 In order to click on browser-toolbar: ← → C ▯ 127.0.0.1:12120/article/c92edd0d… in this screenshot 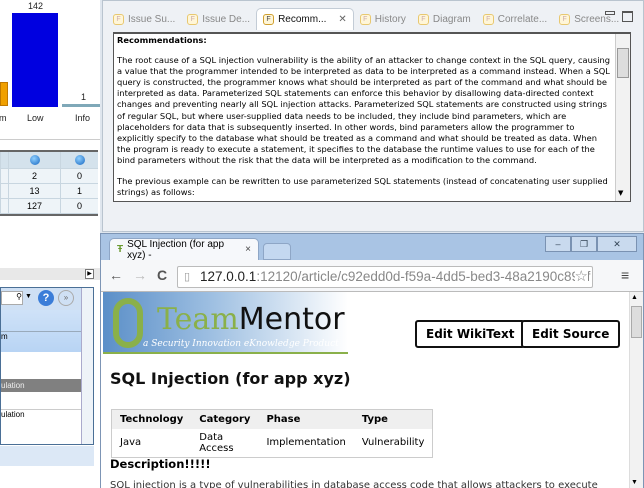, I will do `click(372, 276)`.